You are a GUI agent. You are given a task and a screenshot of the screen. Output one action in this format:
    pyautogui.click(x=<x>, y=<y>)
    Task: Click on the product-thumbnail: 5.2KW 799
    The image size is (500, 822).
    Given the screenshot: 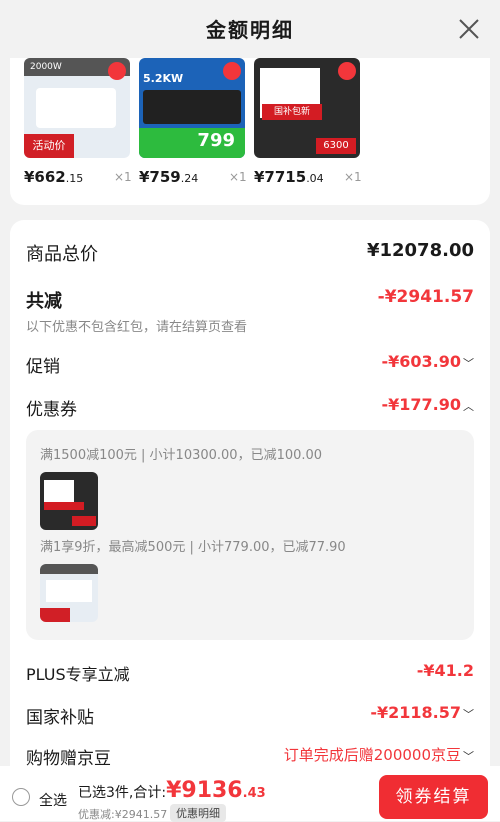 What is the action you would take?
    pyautogui.click(x=192, y=108)
    